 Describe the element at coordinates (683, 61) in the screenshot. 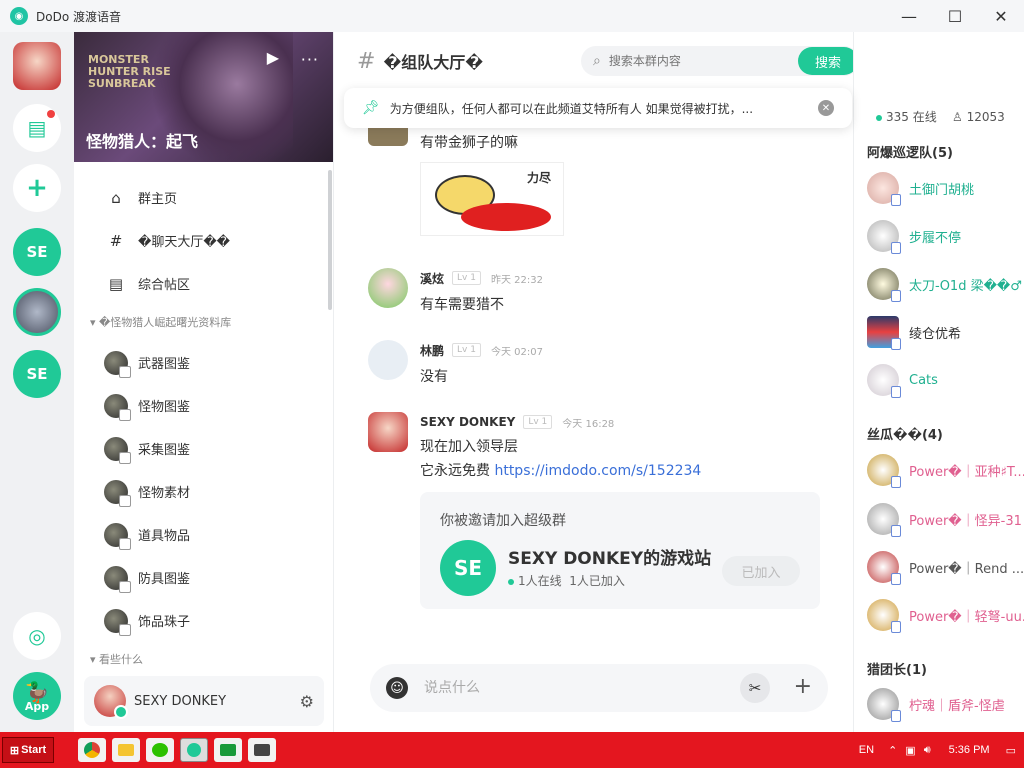

I see `search-input` at that location.